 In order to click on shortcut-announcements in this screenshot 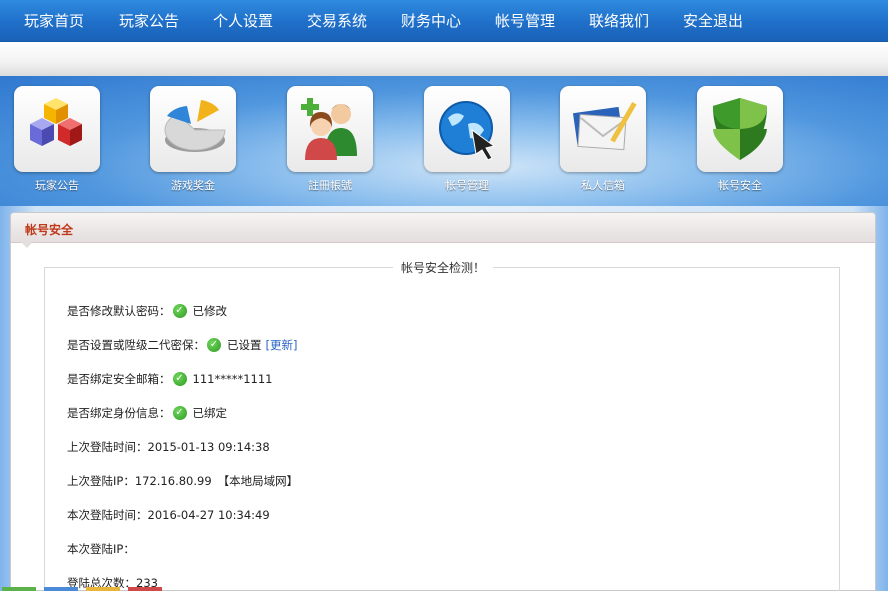, I will do `click(57, 129)`.